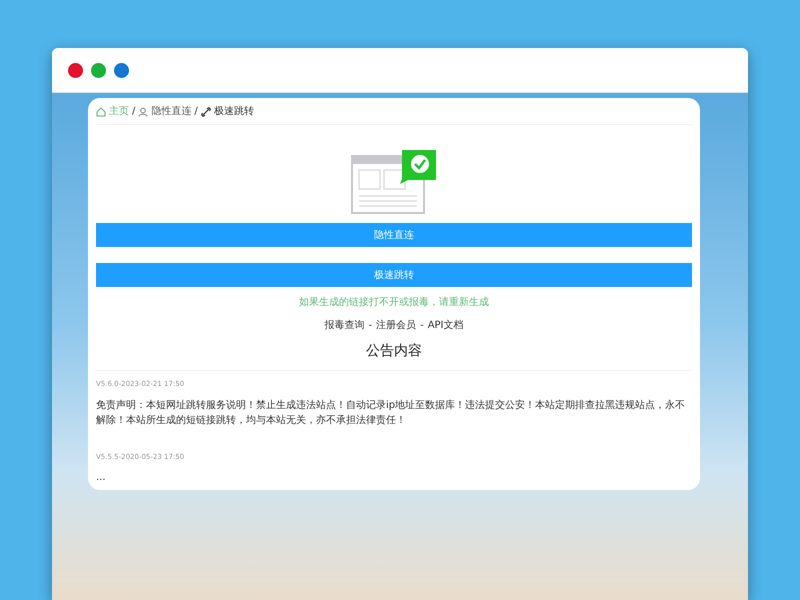 The width and height of the screenshot is (800, 600). Describe the element at coordinates (205, 111) in the screenshot. I see `link-icon` at that location.